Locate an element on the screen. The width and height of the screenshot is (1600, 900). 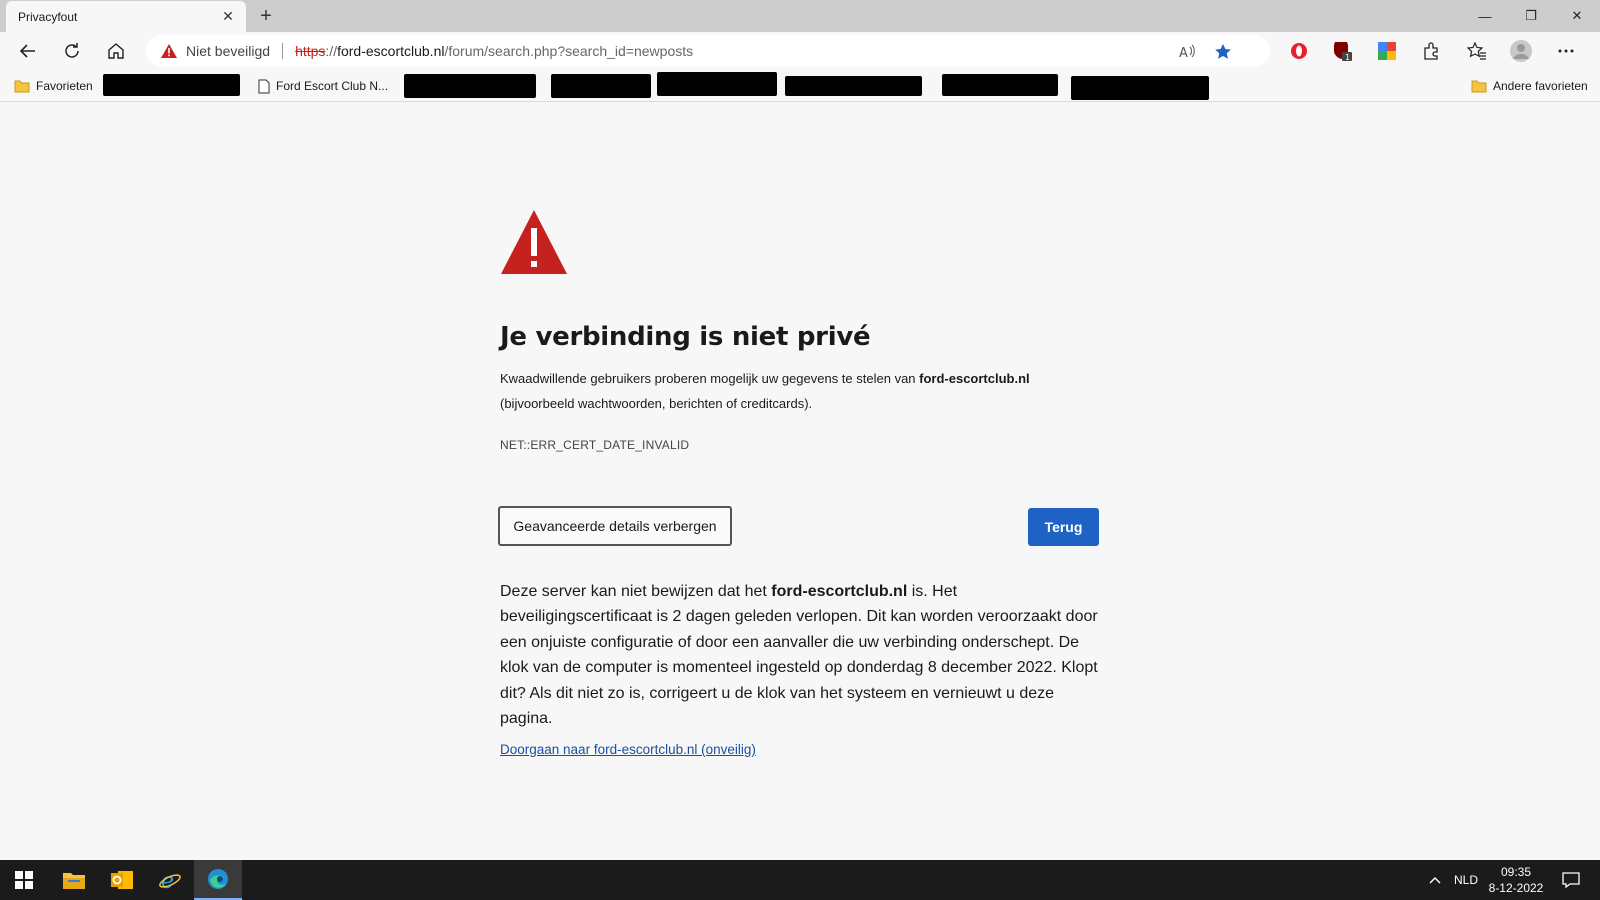
message-host: ford-escortclub.nl is located at coordinates (974, 378).